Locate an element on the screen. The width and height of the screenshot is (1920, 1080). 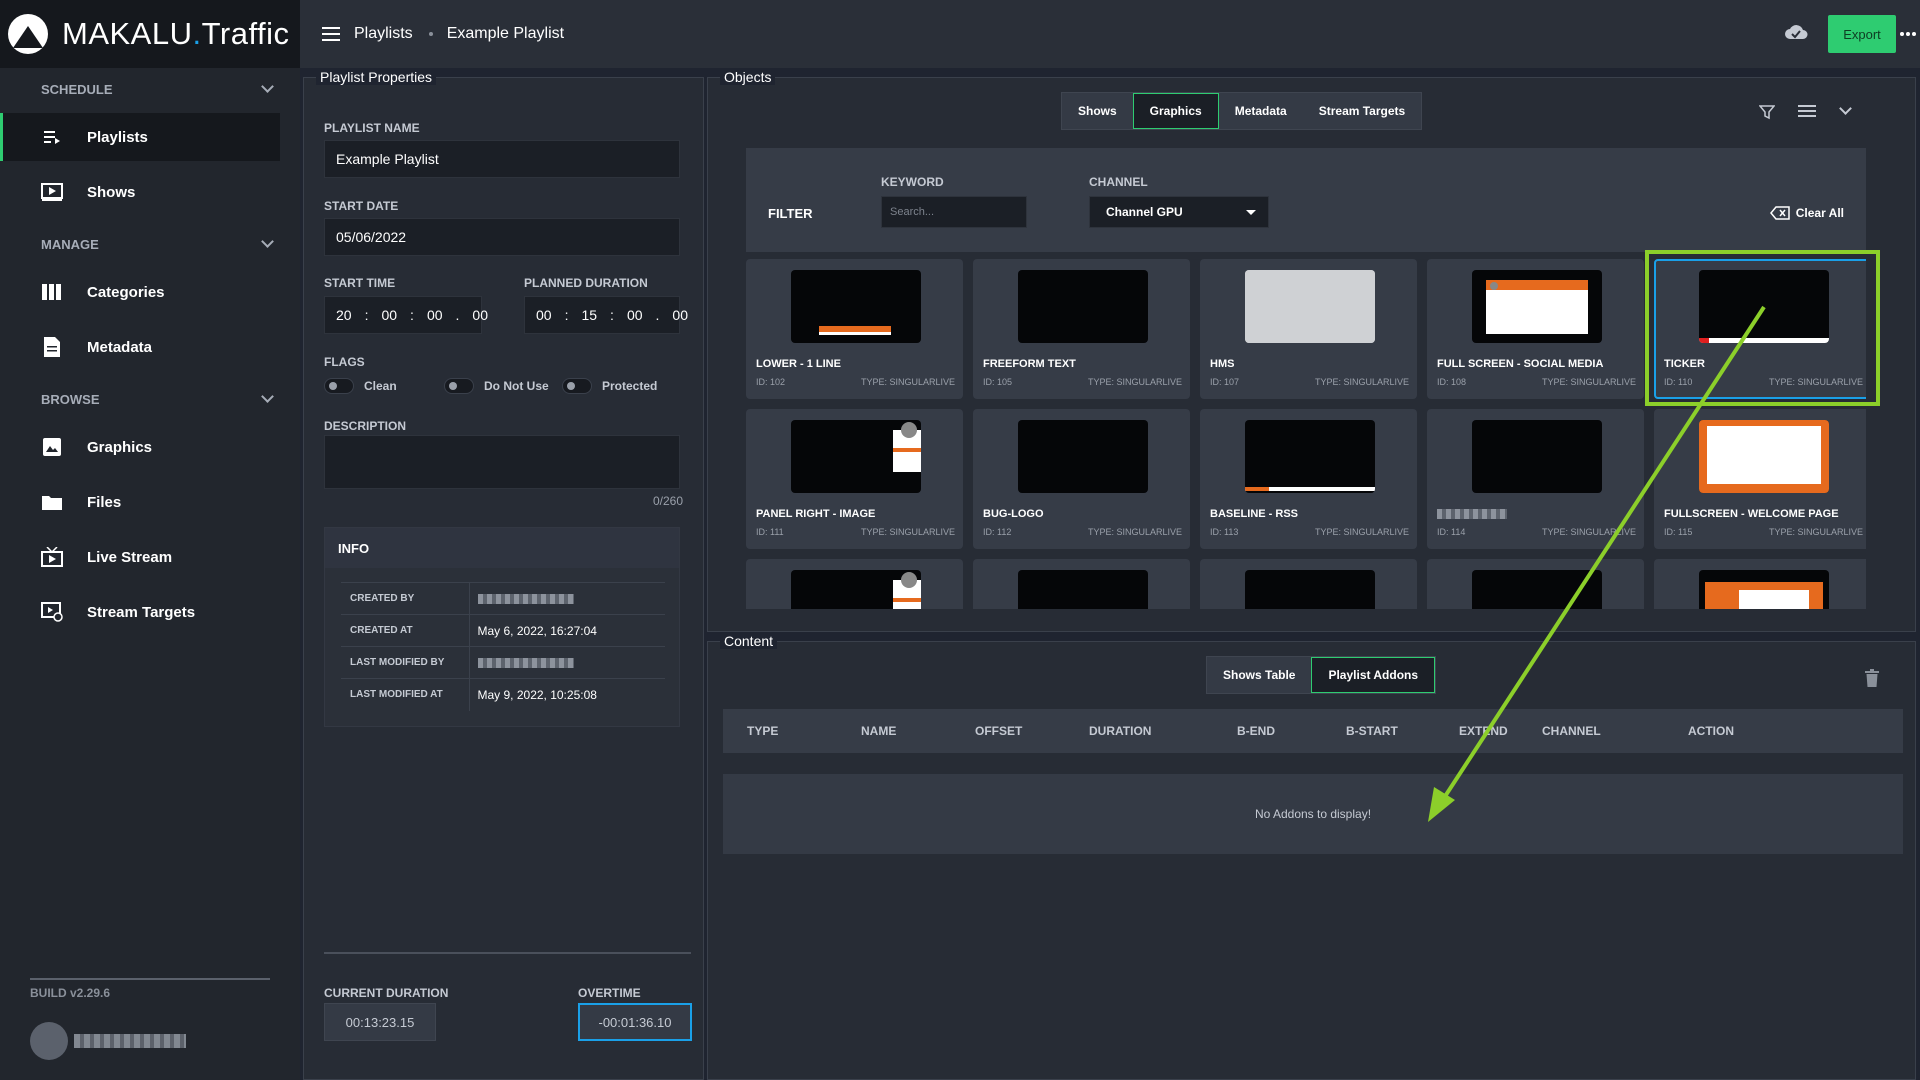
sidebar-item-label: Live Stream is located at coordinates (130, 557).